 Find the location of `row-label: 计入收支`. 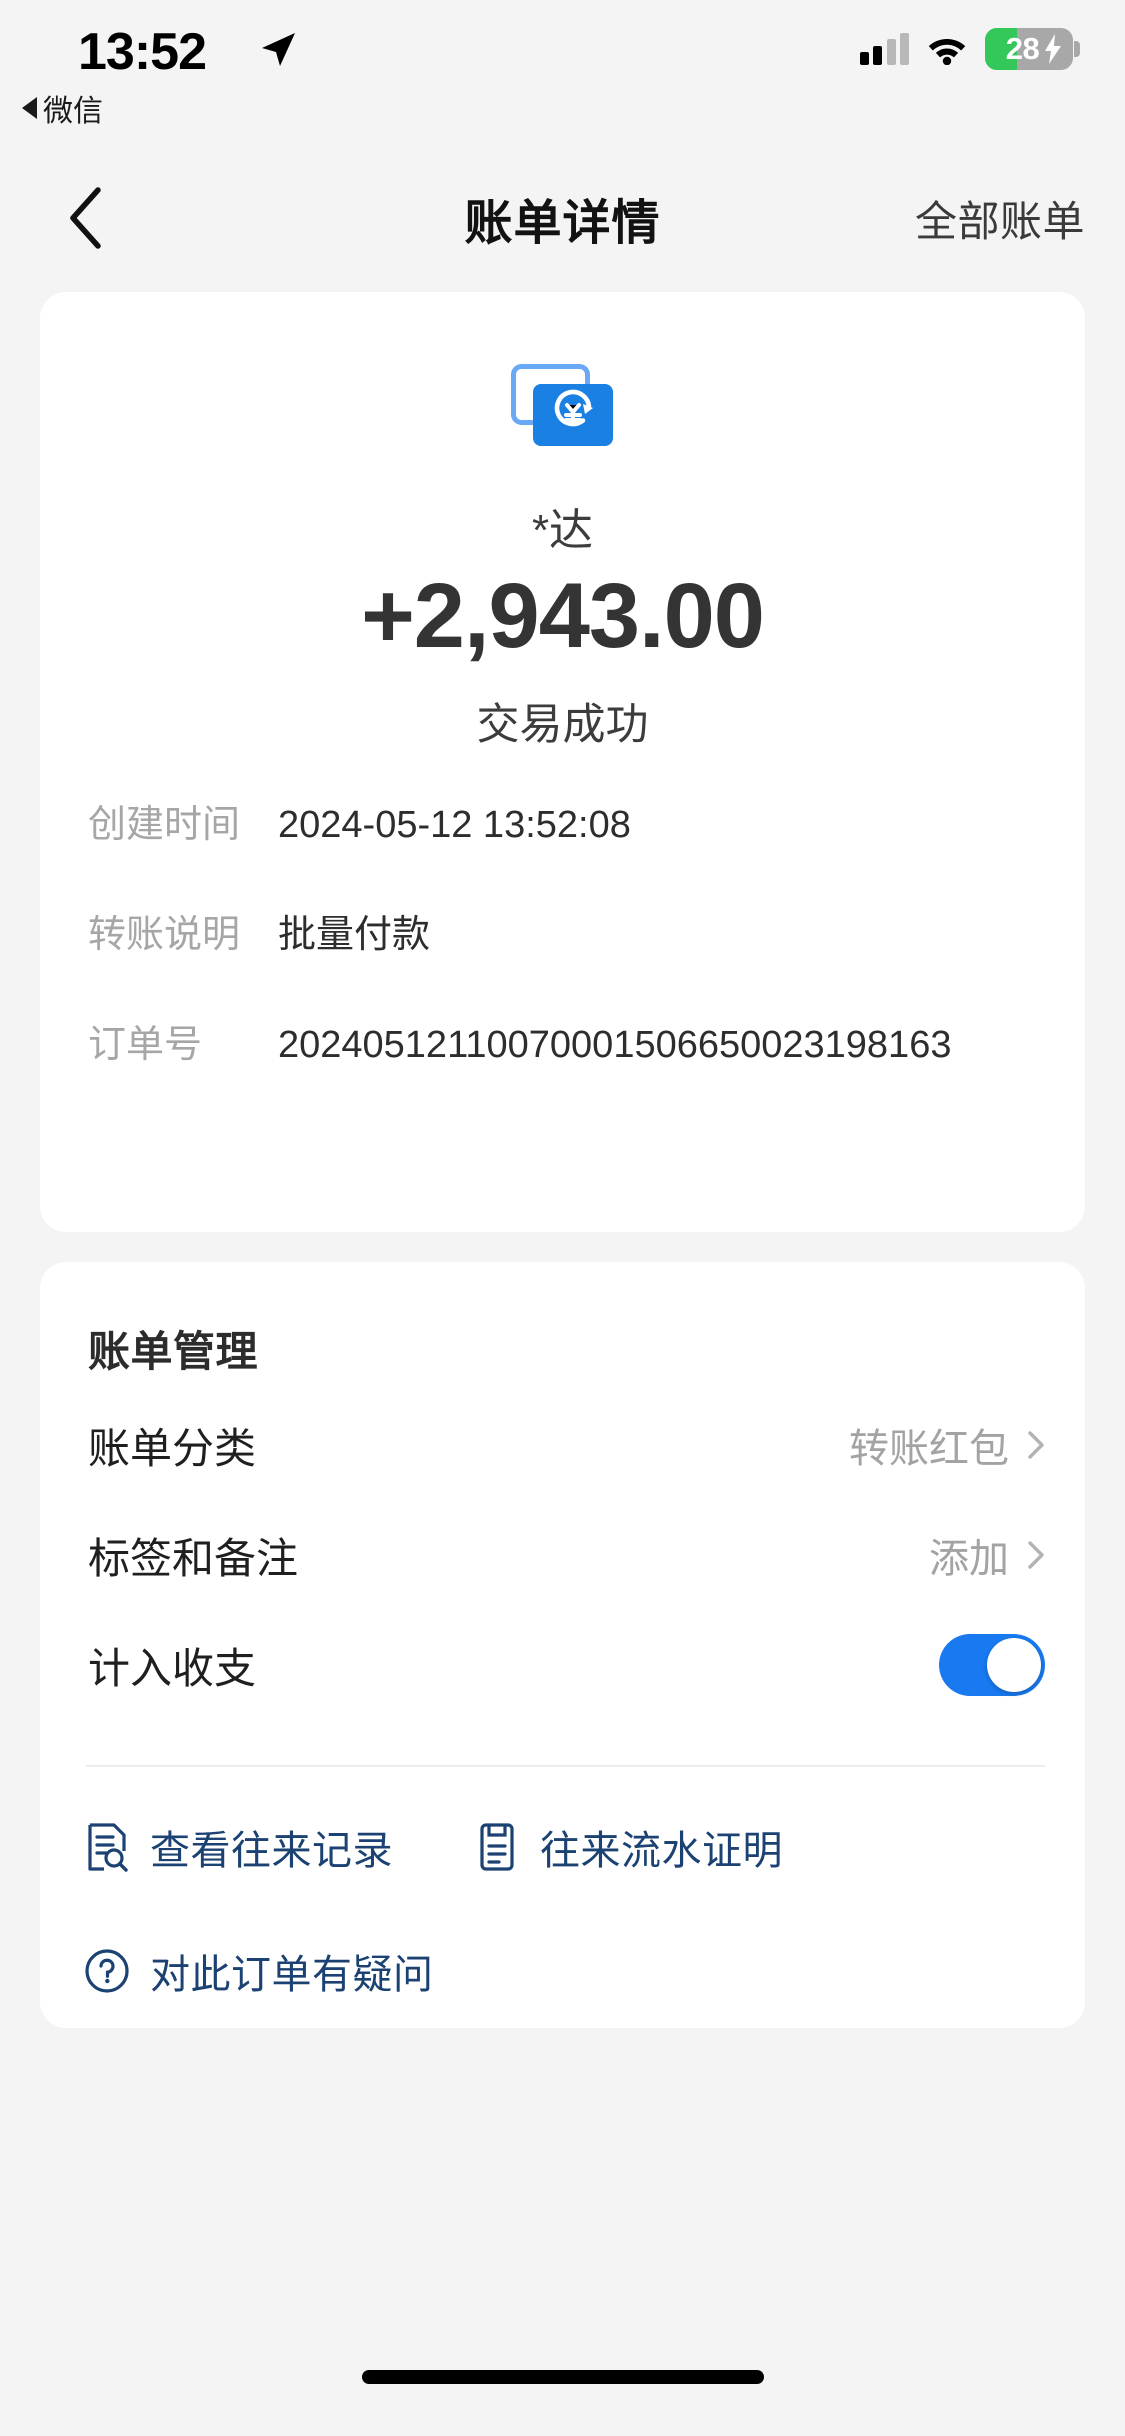

row-label: 计入收支 is located at coordinates (172, 1668).